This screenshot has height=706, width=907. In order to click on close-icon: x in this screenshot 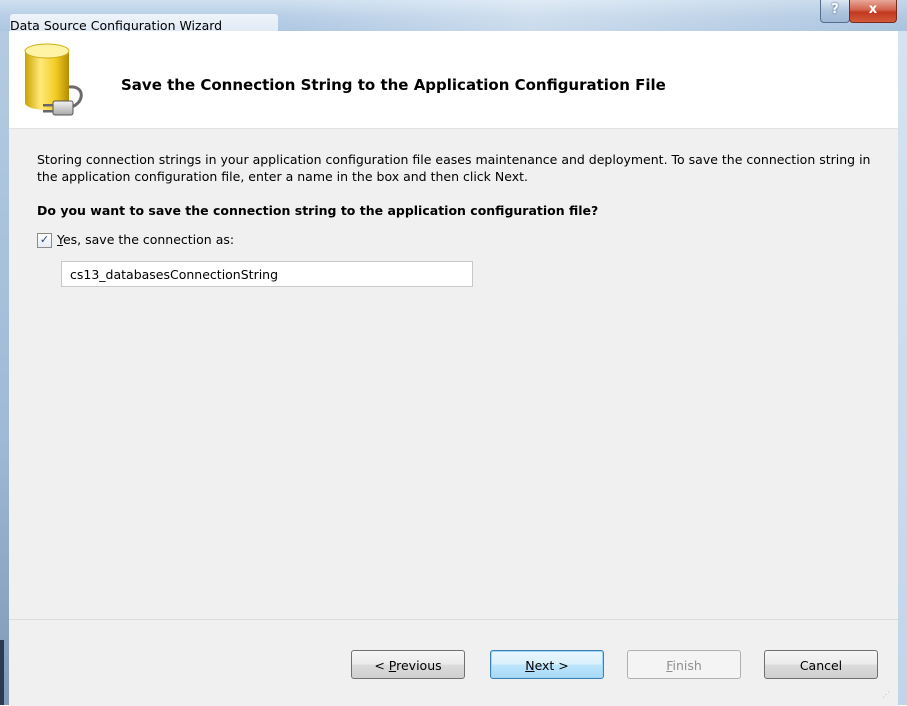, I will do `click(873, 9)`.